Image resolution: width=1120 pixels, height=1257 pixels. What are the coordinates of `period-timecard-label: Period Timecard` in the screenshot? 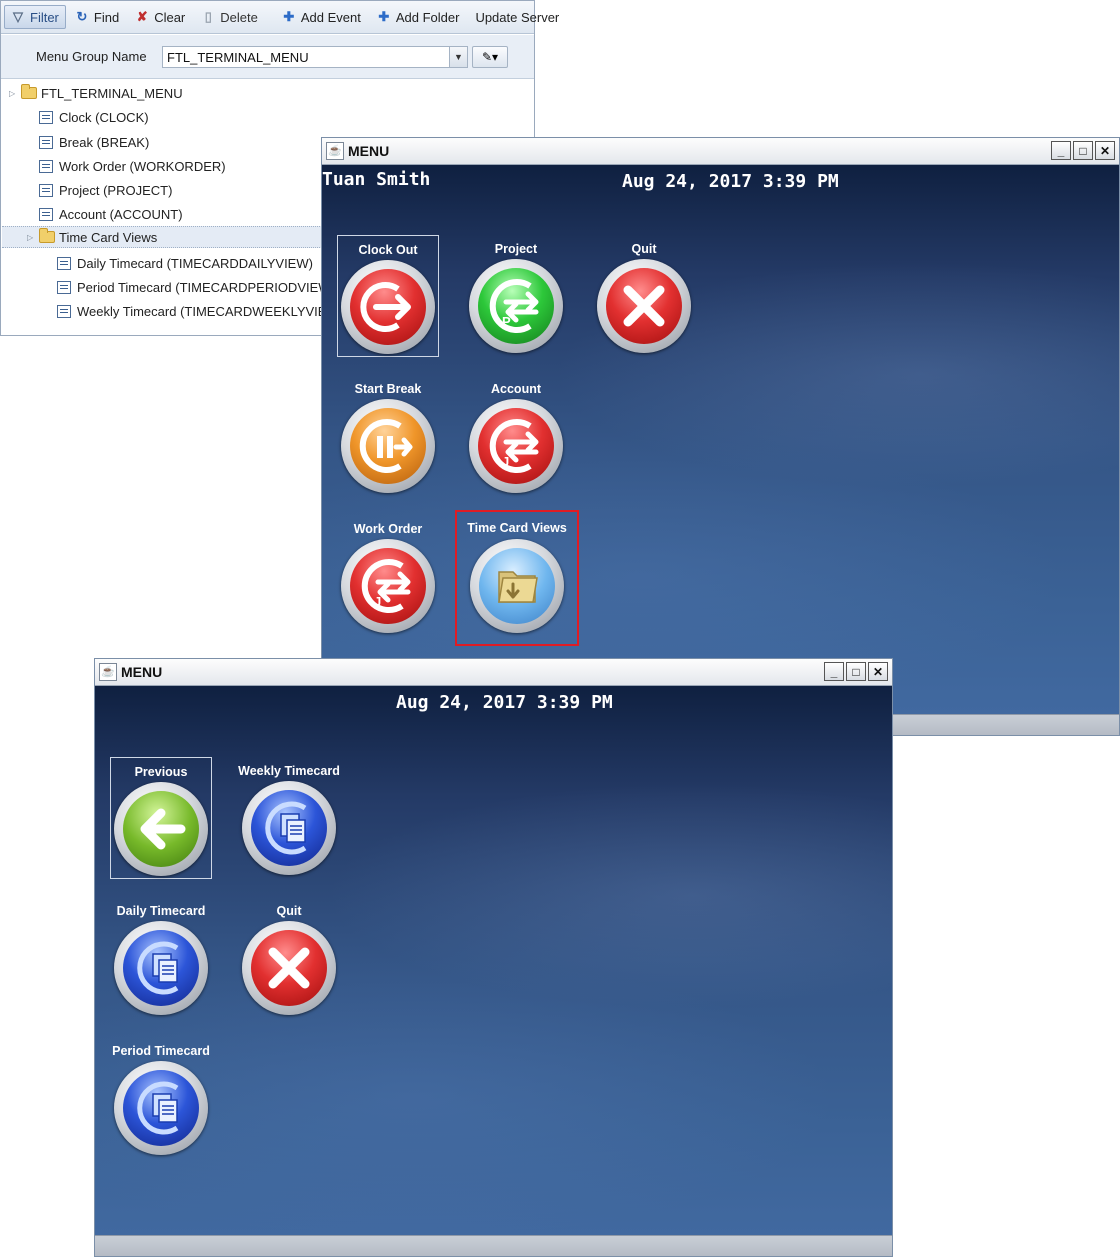 It's located at (161, 1051).